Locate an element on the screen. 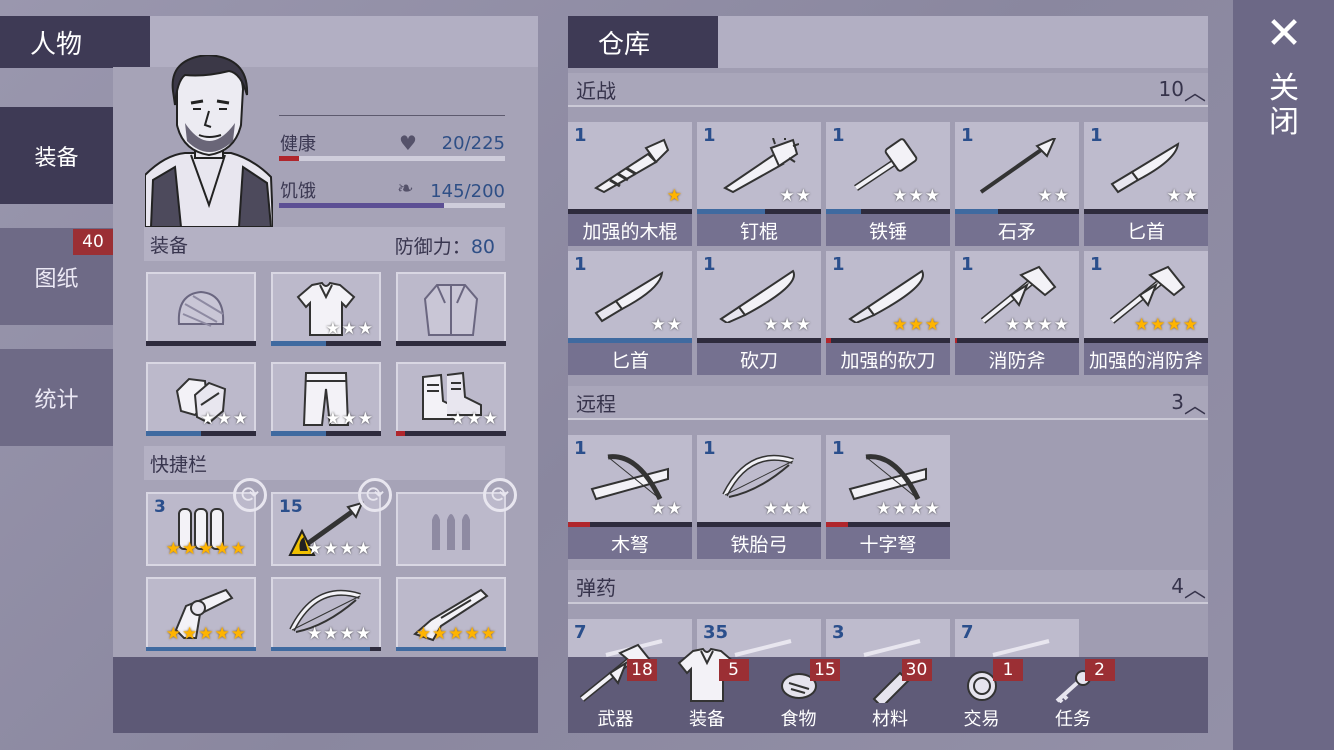 This screenshot has width=1334, height=750. warehouse-panel-title: 仓库 is located at coordinates (643, 42).